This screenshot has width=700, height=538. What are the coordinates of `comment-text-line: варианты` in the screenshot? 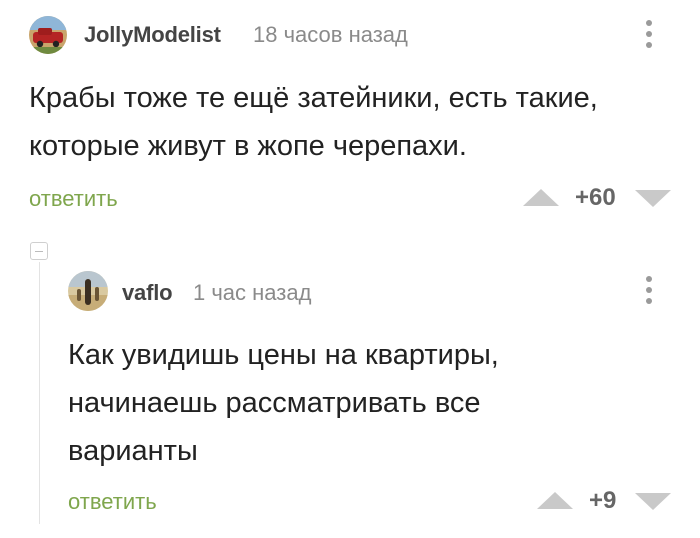 It's located at (133, 451).